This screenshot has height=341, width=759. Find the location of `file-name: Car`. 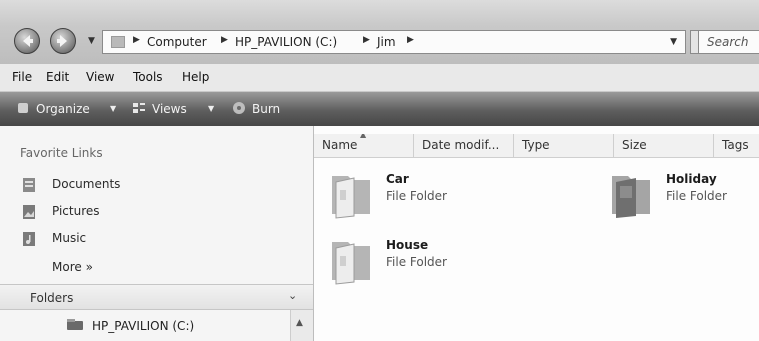

file-name: Car is located at coordinates (397, 179).